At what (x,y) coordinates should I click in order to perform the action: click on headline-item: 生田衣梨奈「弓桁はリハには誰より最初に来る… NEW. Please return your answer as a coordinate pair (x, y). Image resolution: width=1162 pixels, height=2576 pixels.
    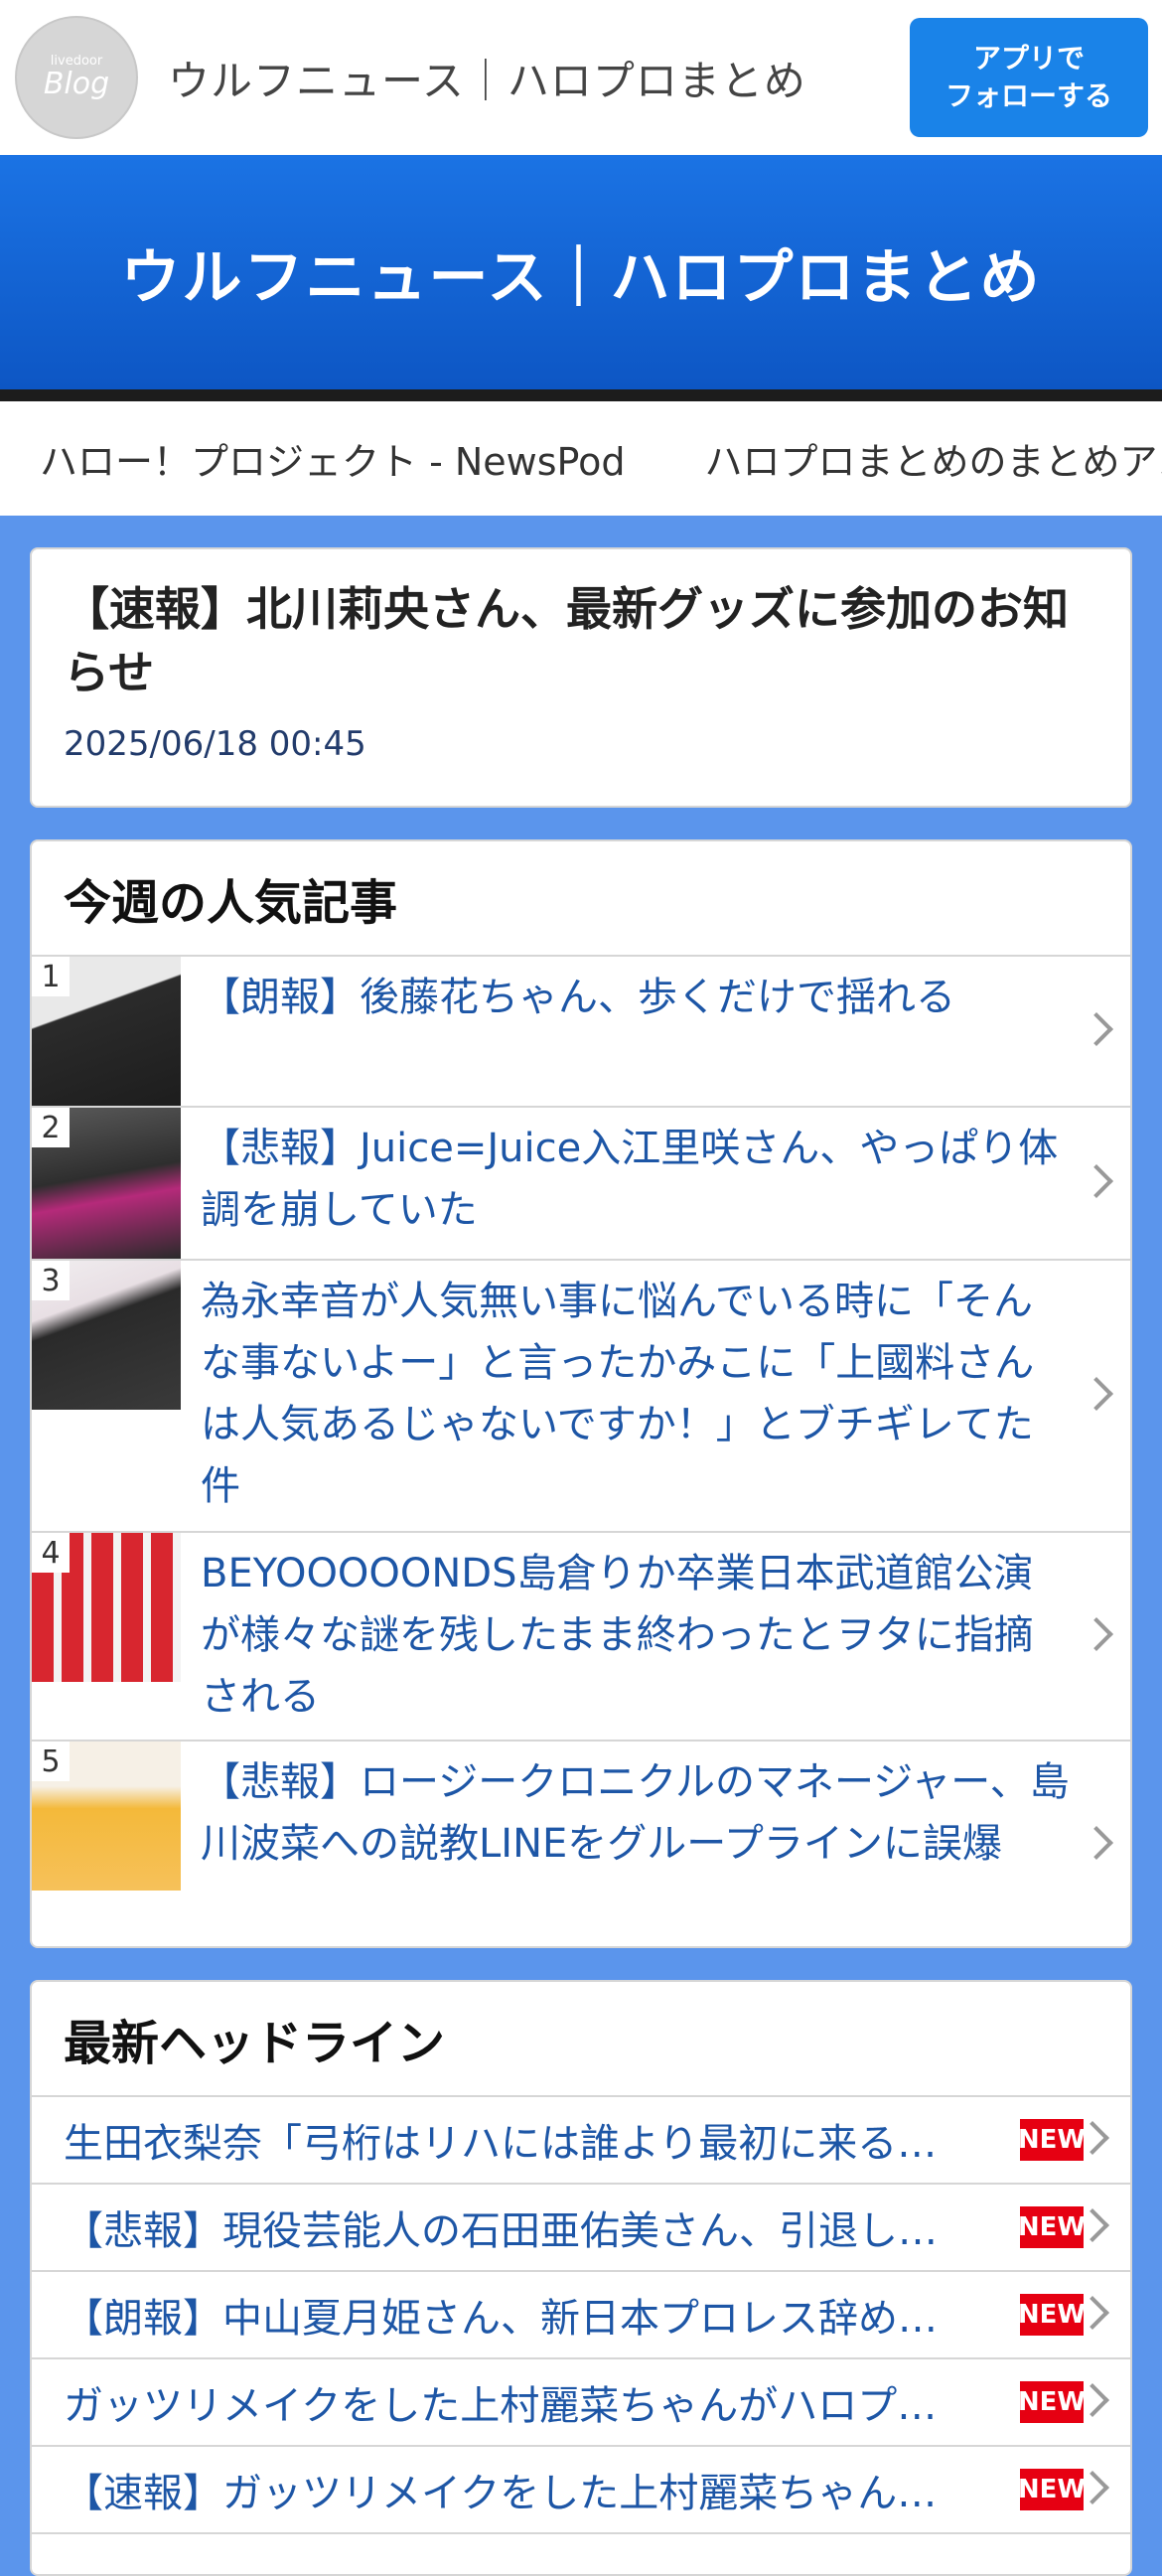
    Looking at the image, I should click on (581, 2141).